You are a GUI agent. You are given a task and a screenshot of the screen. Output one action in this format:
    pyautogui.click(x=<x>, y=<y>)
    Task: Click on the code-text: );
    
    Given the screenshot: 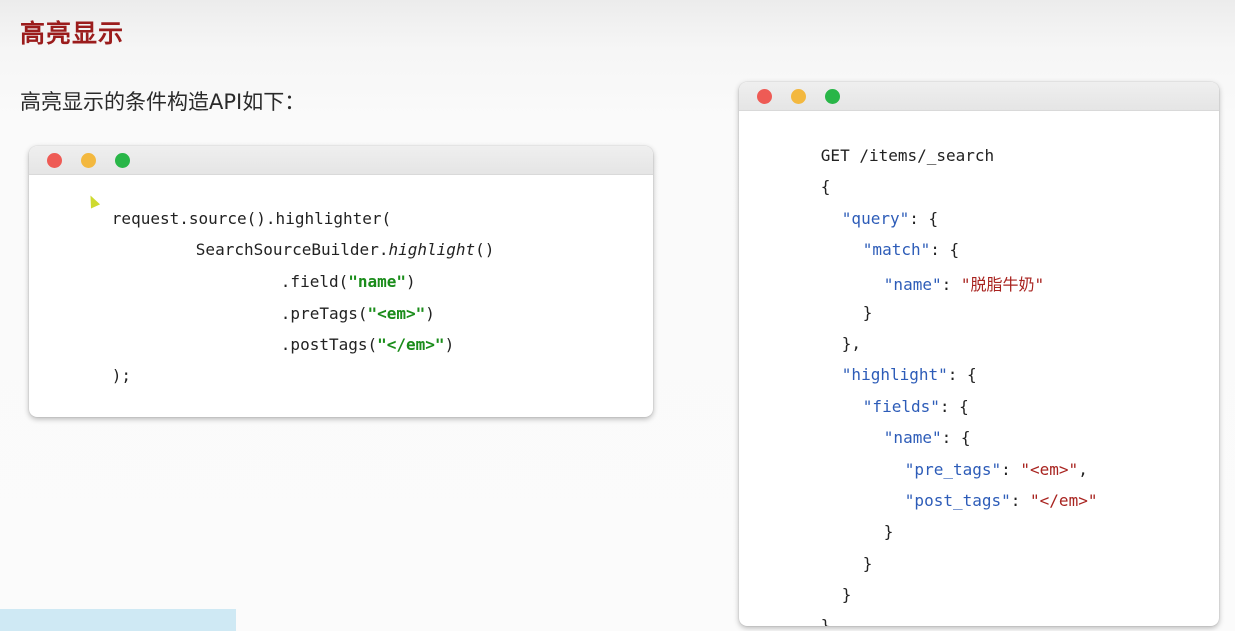 What is the action you would take?
    pyautogui.click(x=121, y=375)
    